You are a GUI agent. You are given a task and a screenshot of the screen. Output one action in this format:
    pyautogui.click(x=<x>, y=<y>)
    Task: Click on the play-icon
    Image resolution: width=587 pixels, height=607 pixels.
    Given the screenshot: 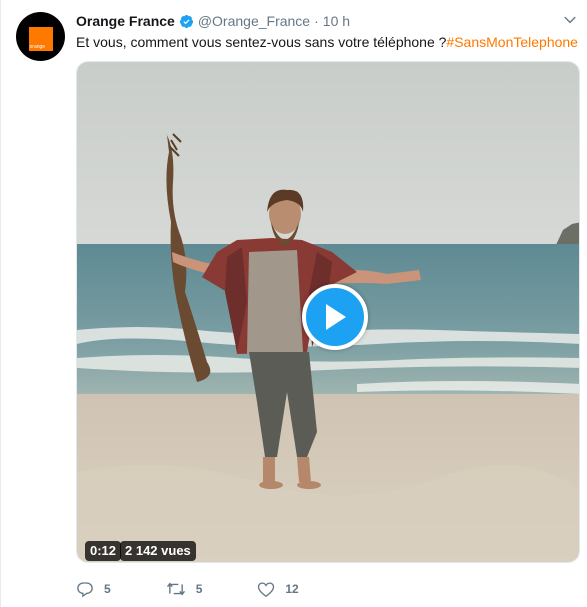 What is the action you would take?
    pyautogui.click(x=336, y=317)
    